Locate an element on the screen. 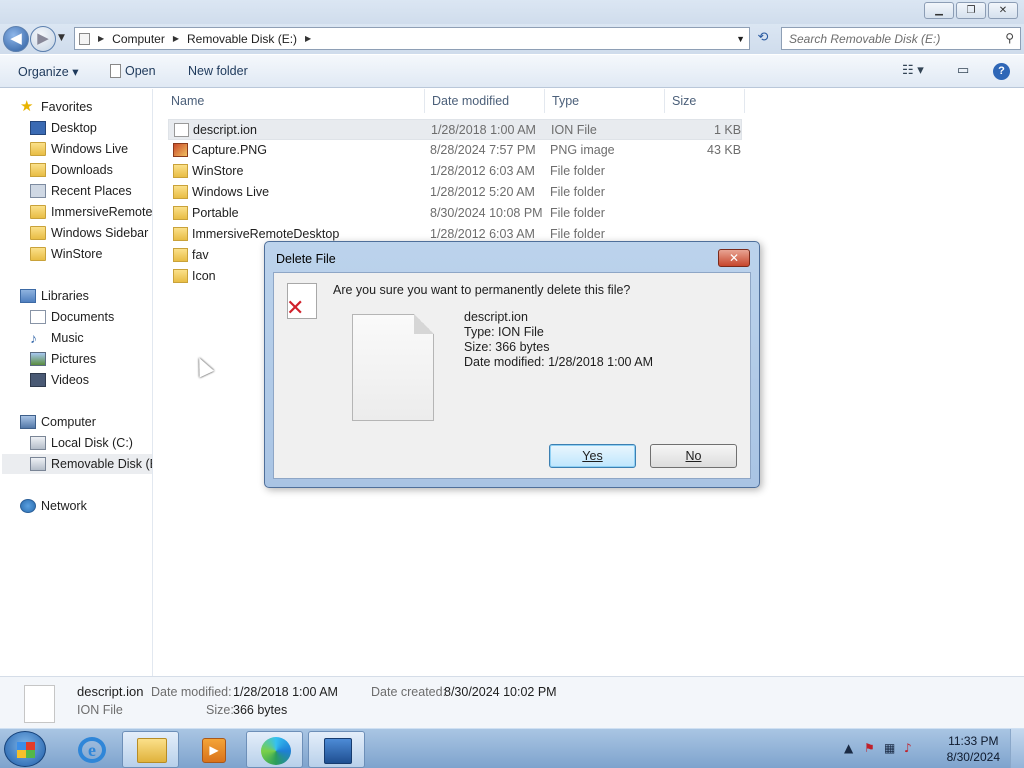  taskbar-internet-explorer: e is located at coordinates (90, 749).